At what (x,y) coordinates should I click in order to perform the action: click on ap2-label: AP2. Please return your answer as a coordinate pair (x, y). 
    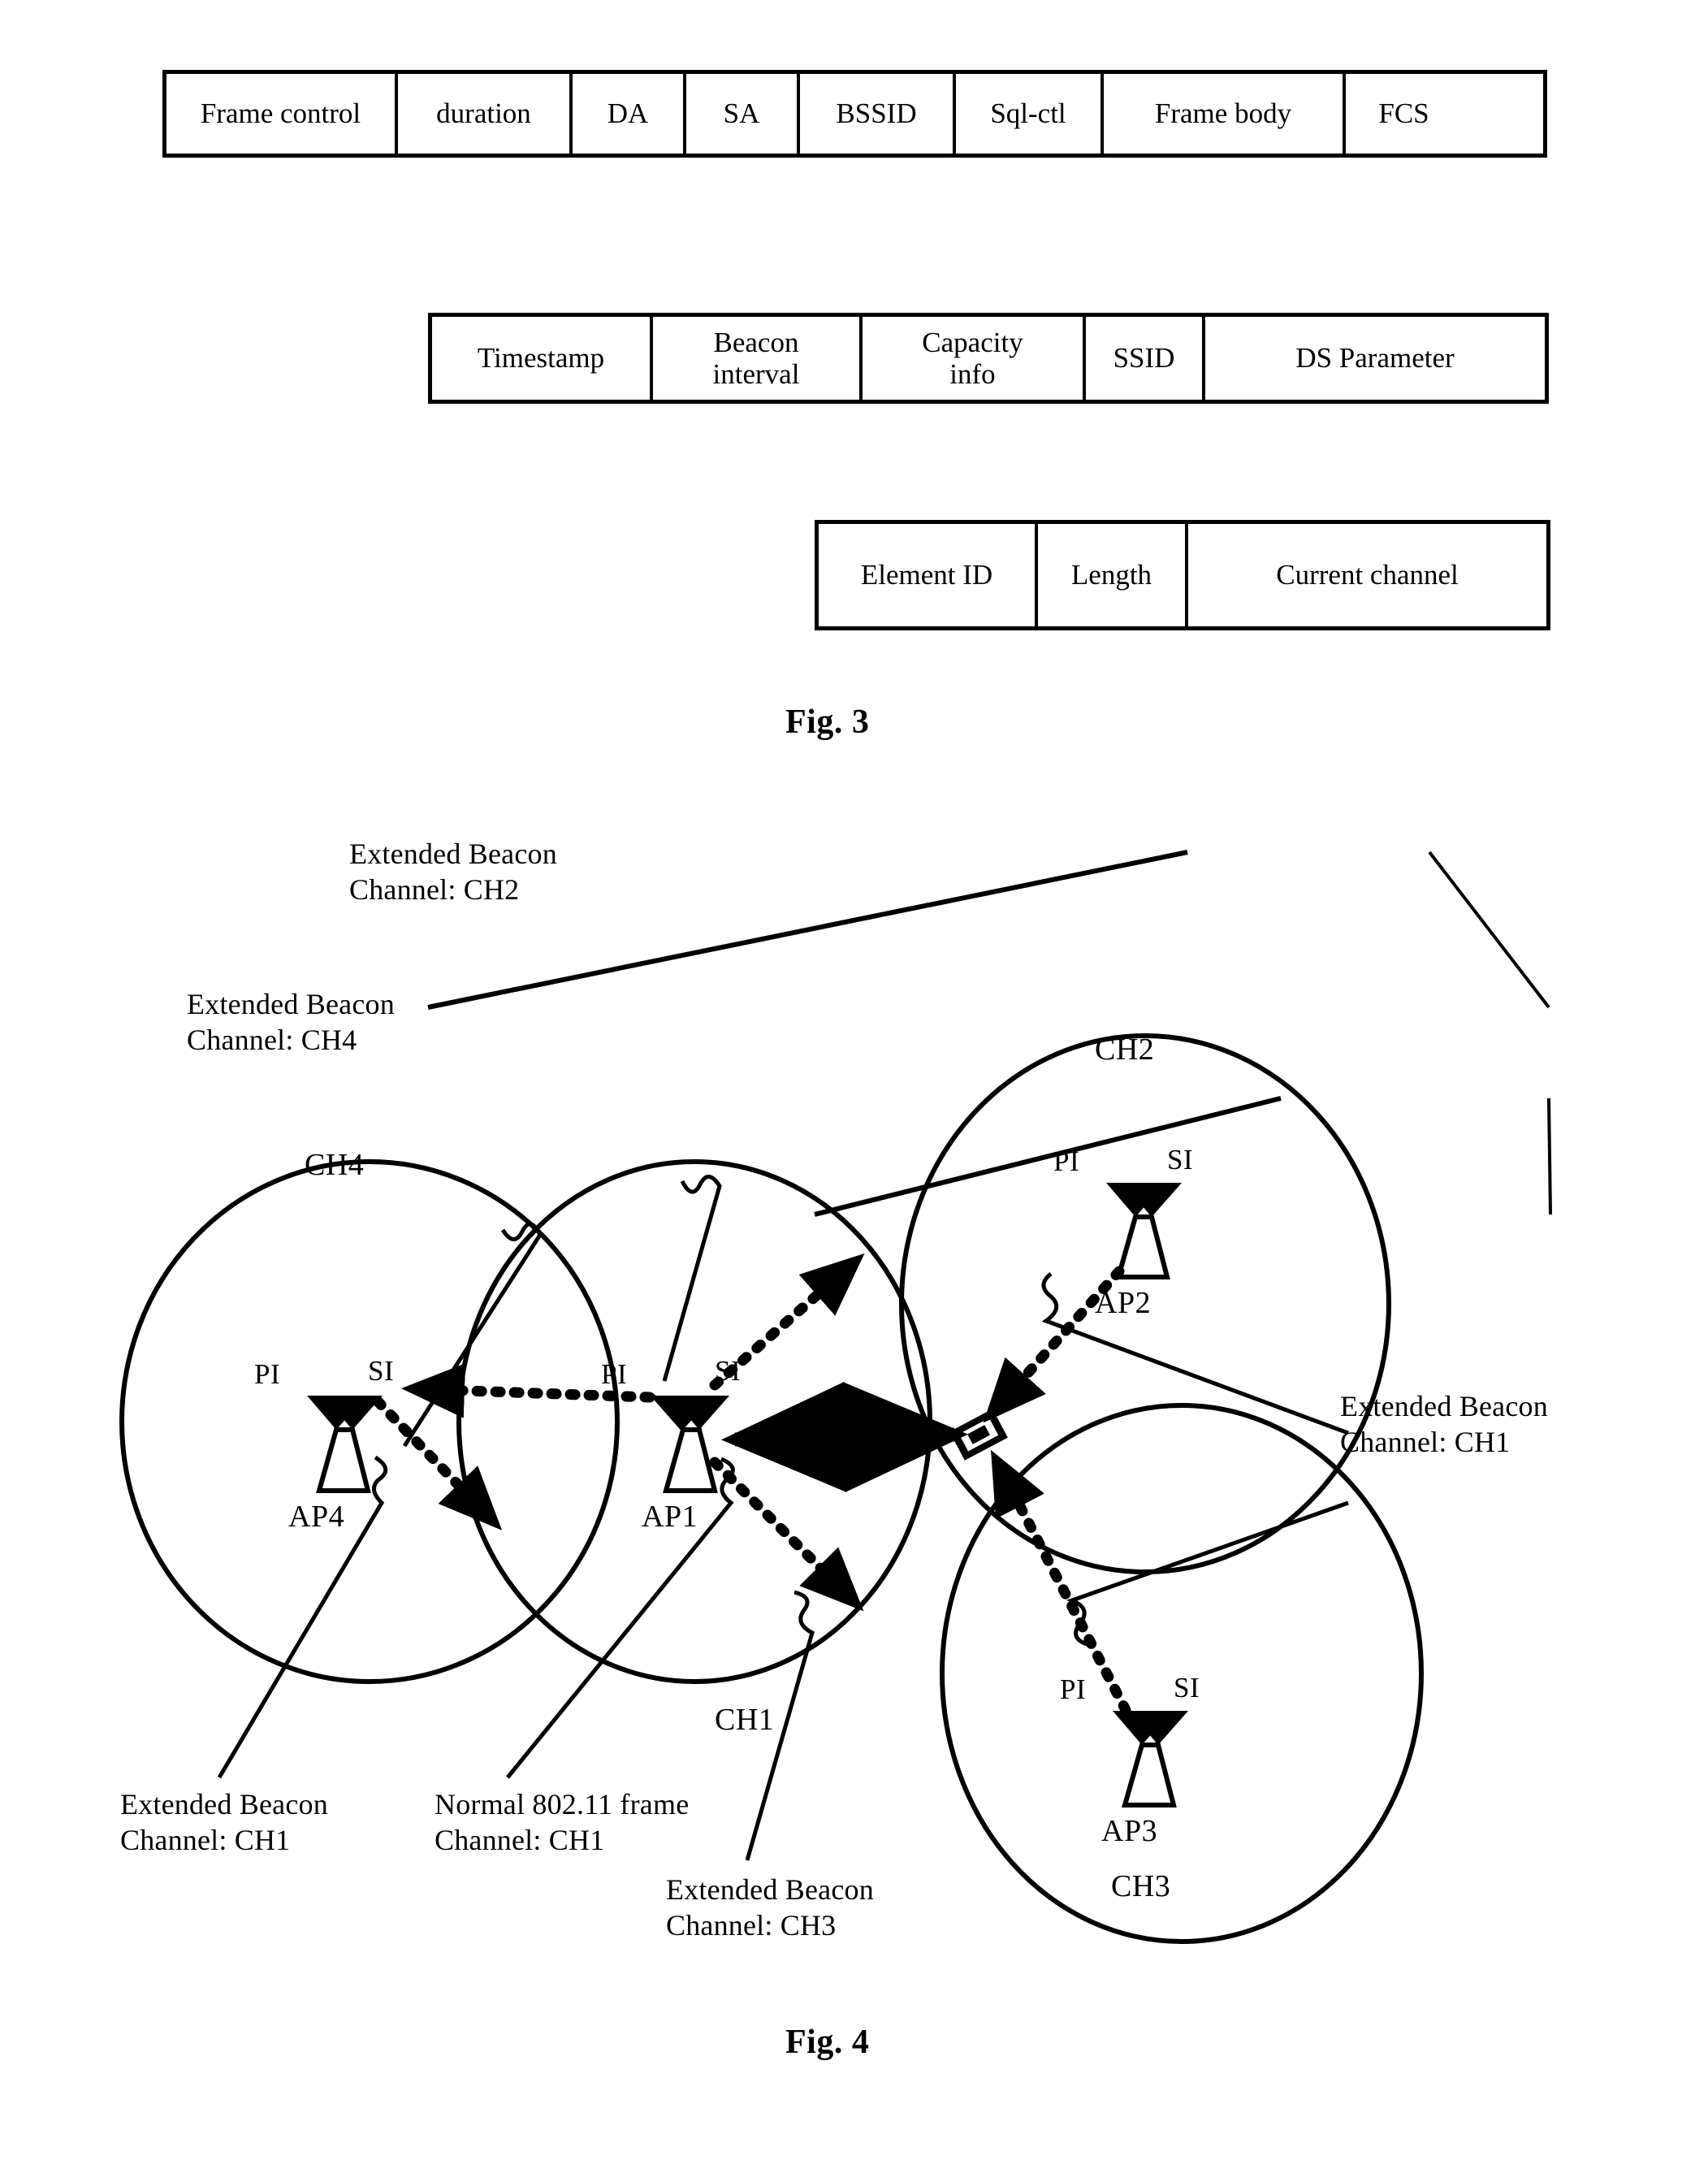
    Looking at the image, I should click on (1123, 1303).